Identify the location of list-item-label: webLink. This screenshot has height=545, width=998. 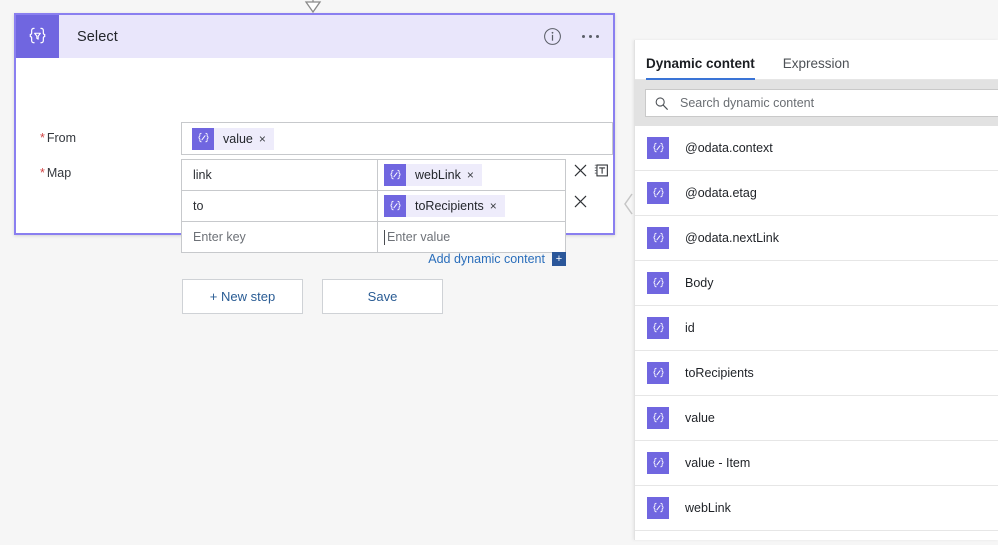
(708, 508).